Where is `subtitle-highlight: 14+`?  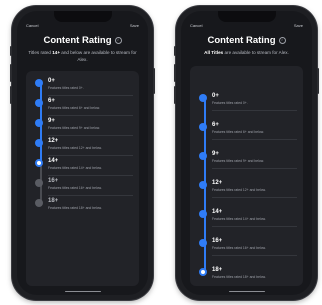
subtitle-highlight: 14+ is located at coordinates (56, 52).